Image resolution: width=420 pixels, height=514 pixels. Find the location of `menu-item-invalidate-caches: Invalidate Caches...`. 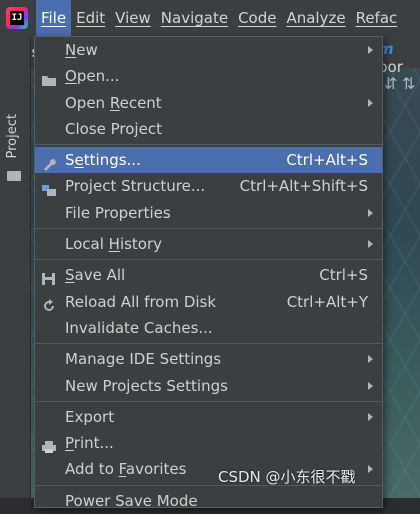

menu-item-invalidate-caches: Invalidate Caches... is located at coordinates (208, 328).